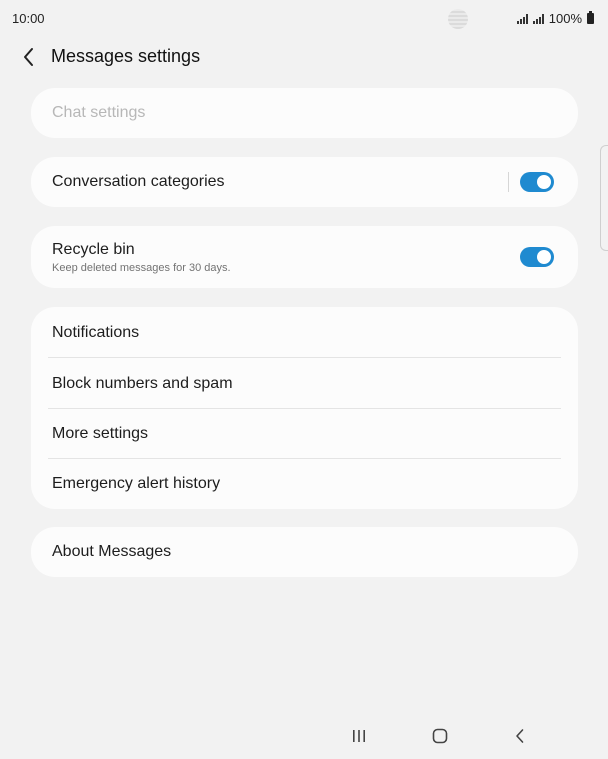 The height and width of the screenshot is (759, 608). Describe the element at coordinates (138, 181) in the screenshot. I see `conversation-categories-label: Conversation categories` at that location.